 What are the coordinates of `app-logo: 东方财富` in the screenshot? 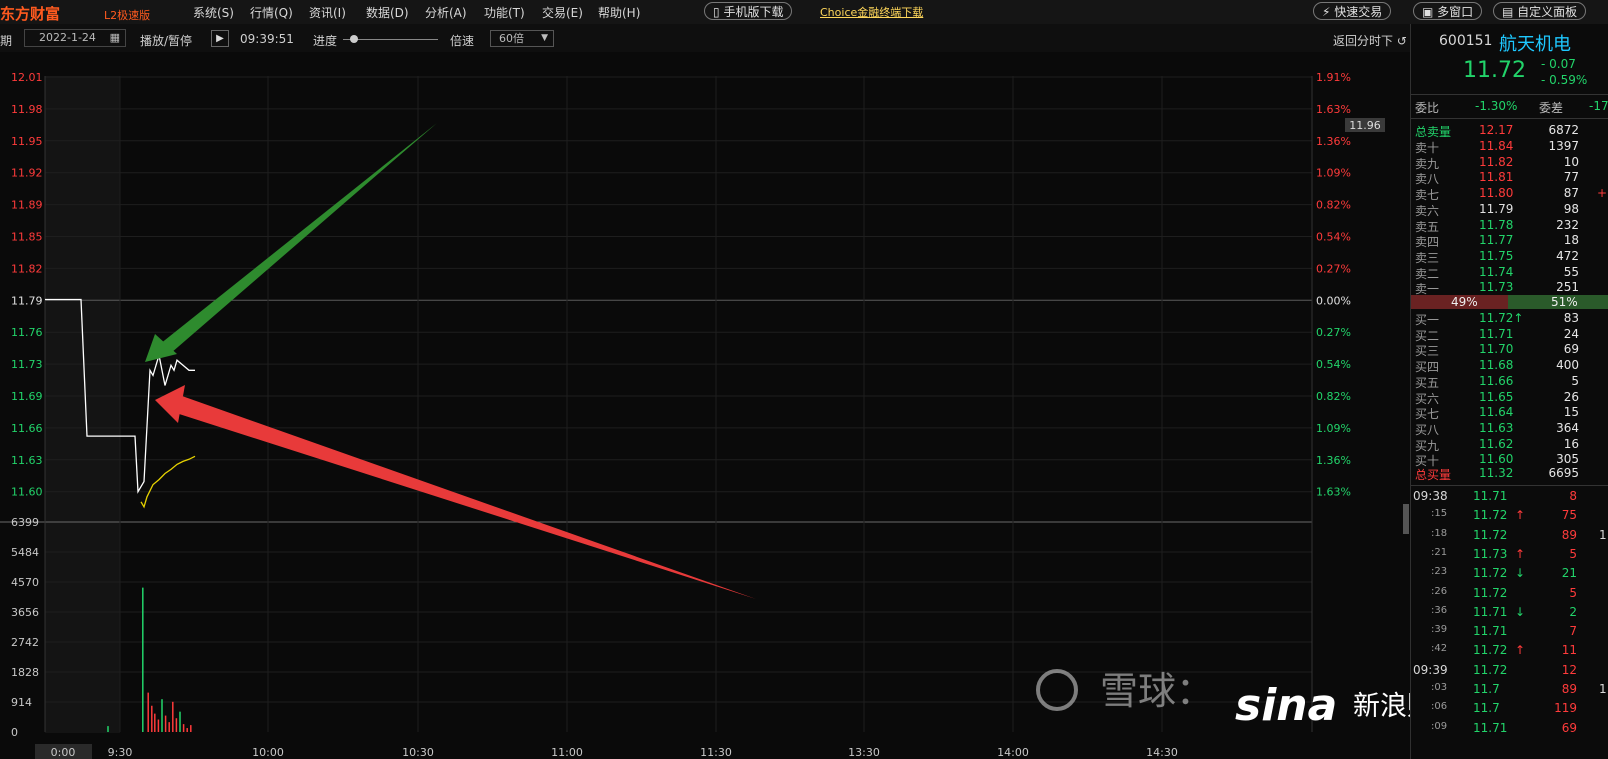 It's located at (30, 13).